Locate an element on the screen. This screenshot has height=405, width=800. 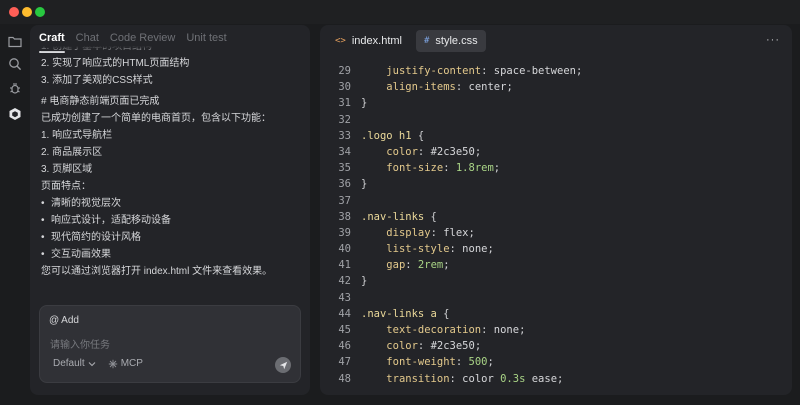
add-context-button: @ Add is located at coordinates (64, 320).